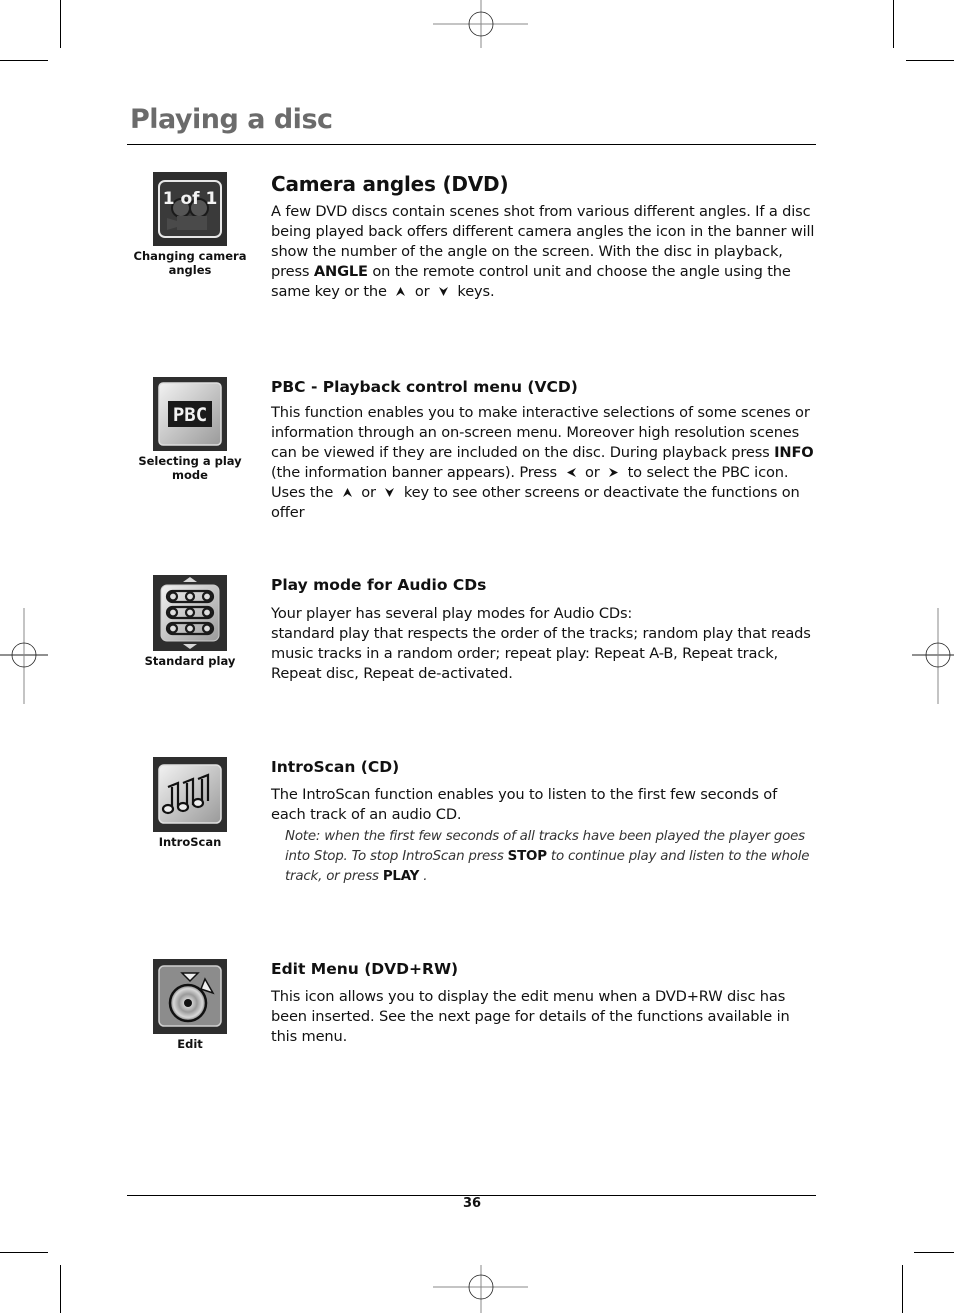 The height and width of the screenshot is (1313, 954). I want to click on key-name: PLAY, so click(401, 876).